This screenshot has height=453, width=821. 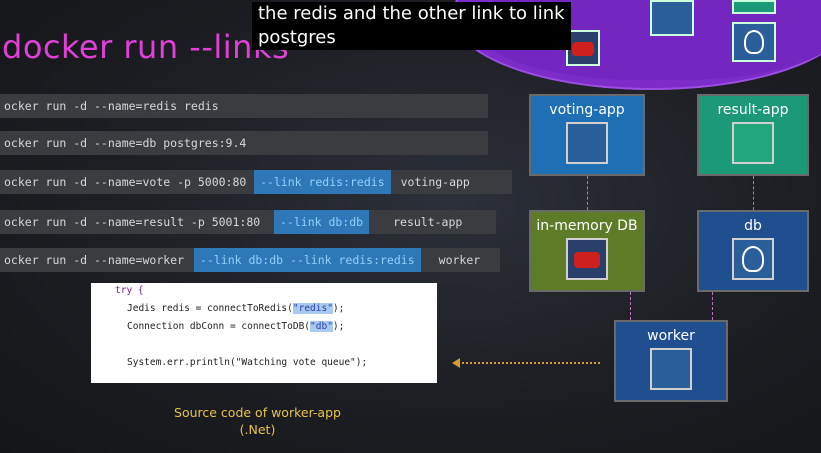 What do you see at coordinates (244, 106) in the screenshot?
I see `command-redis: ocker run -d --name=redis redis` at bounding box center [244, 106].